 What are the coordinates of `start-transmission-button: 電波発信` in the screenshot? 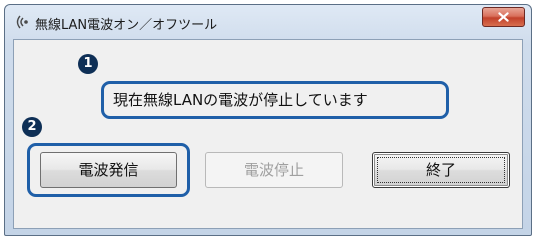 It's located at (108, 170).